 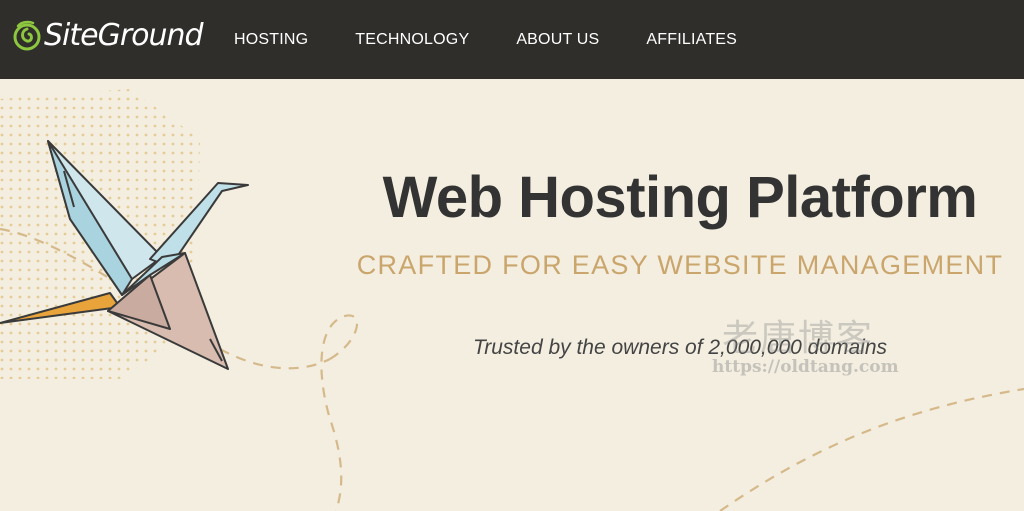 I want to click on nav-item-affiliates: AFFILIATES, so click(x=691, y=40).